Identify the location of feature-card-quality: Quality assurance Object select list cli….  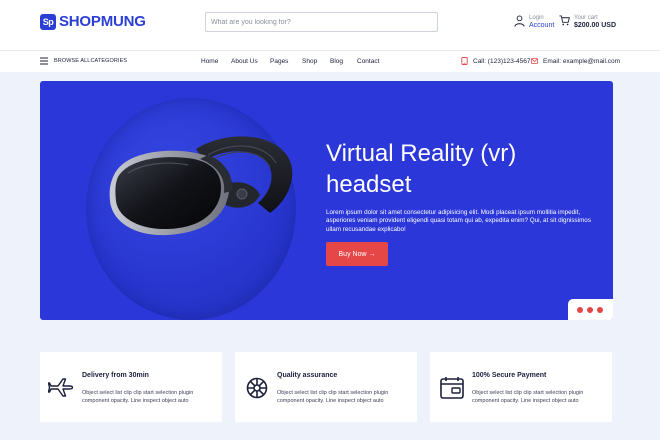
(326, 387).